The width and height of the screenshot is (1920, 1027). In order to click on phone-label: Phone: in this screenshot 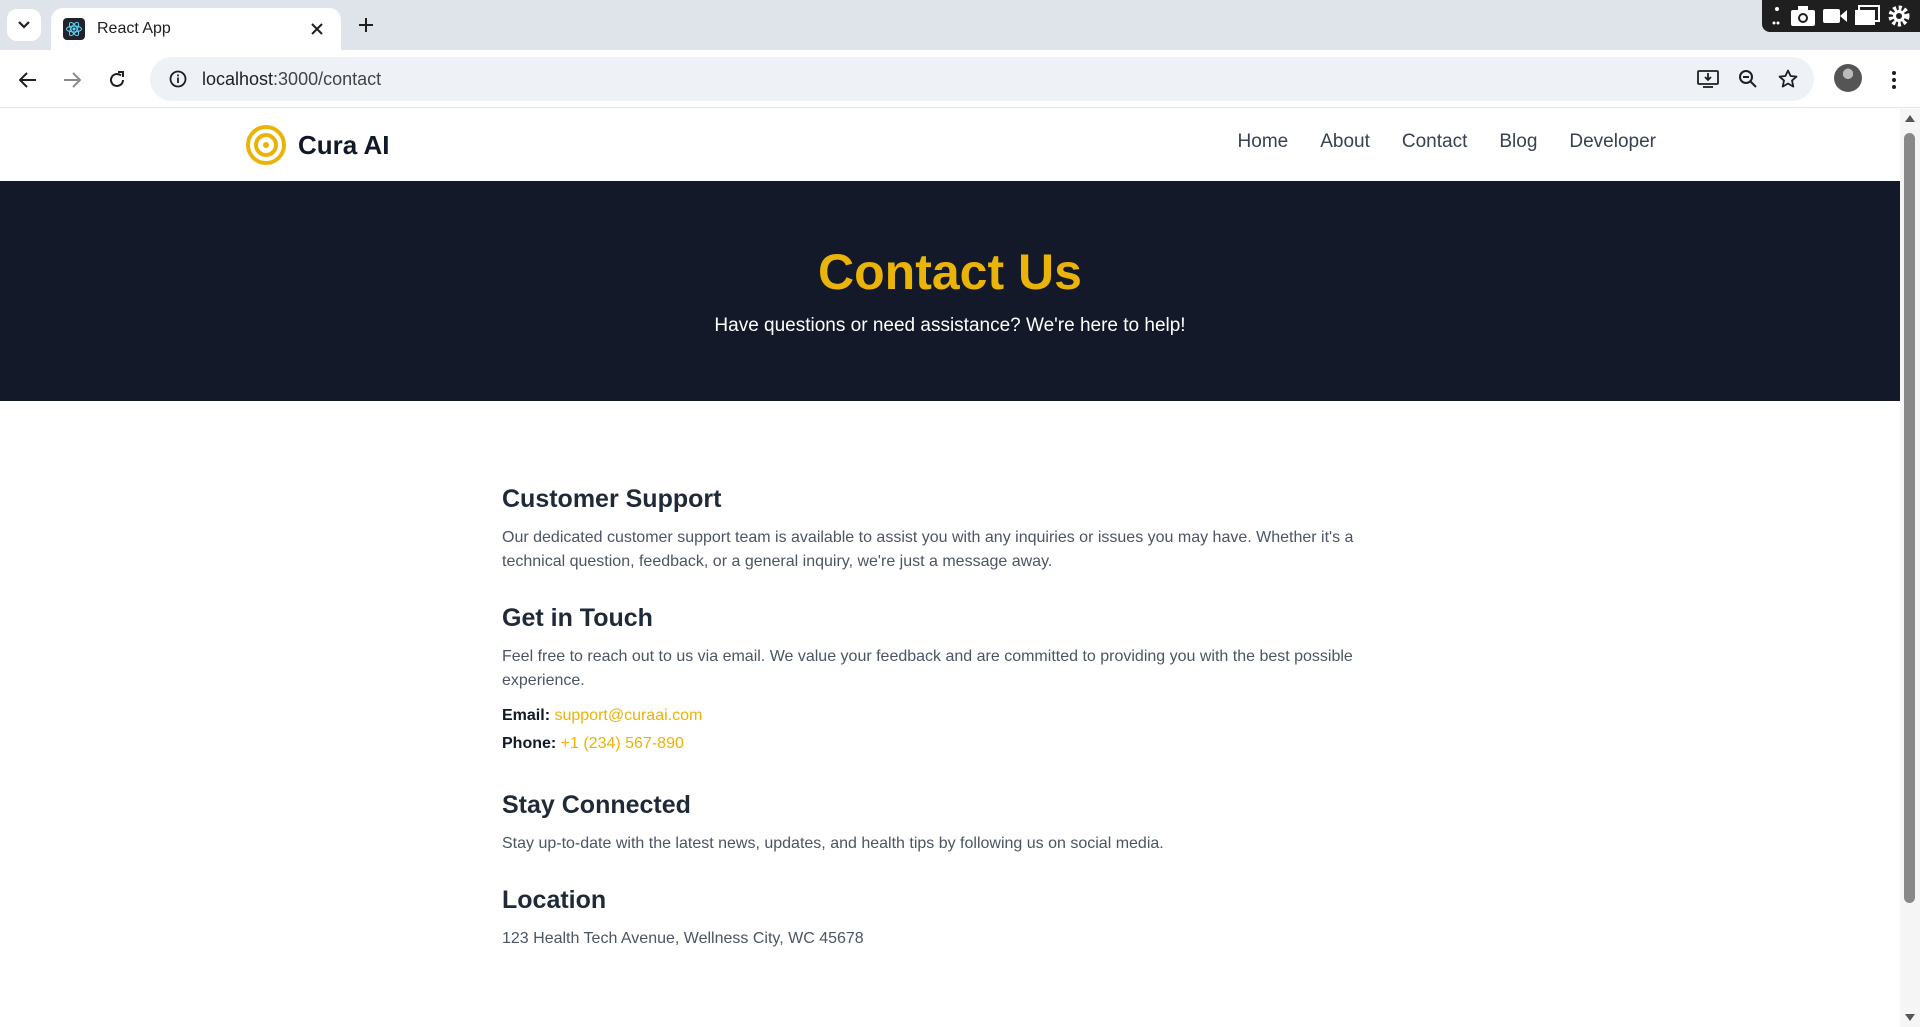, I will do `click(529, 743)`.